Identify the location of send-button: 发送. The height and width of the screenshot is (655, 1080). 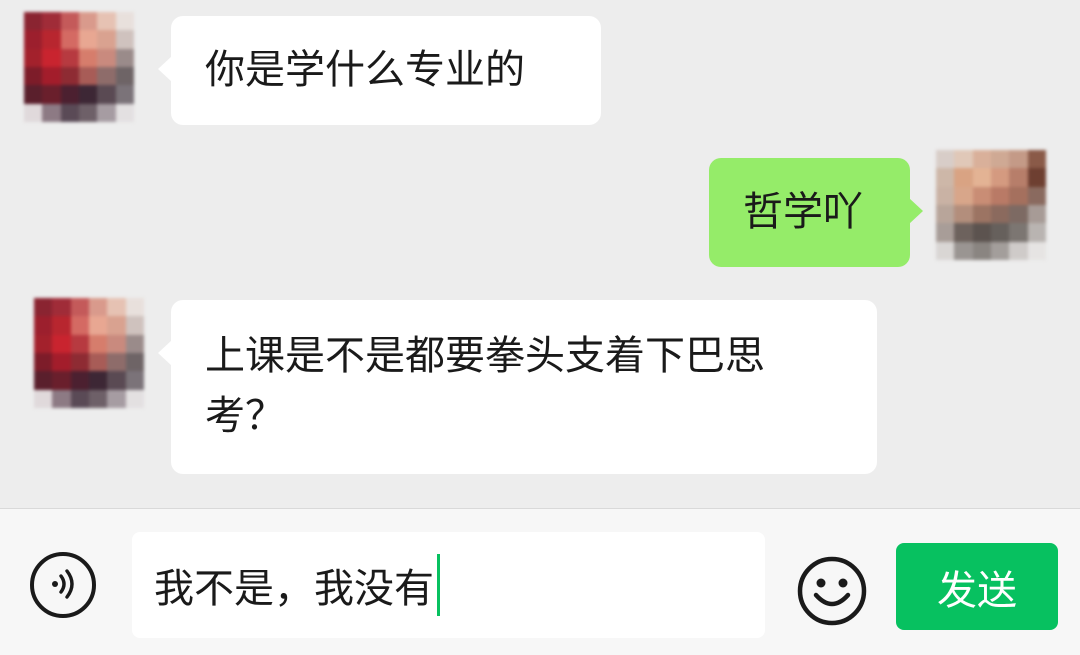
(977, 586).